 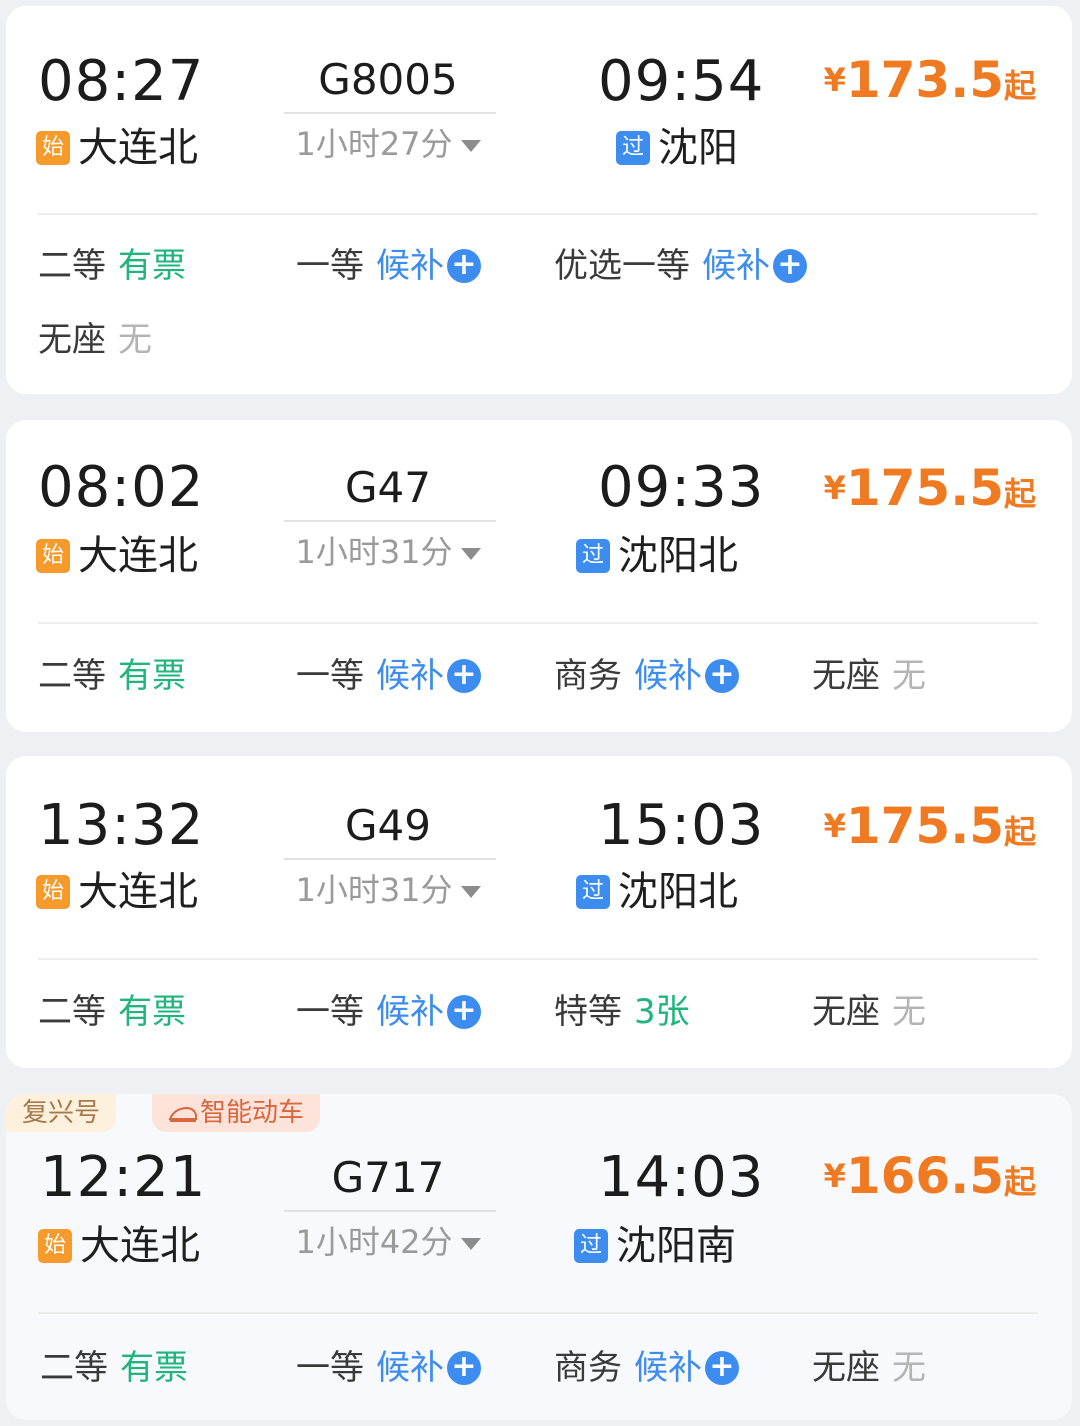 I want to click on arrival-station-name: 沈阳南, so click(x=676, y=1246).